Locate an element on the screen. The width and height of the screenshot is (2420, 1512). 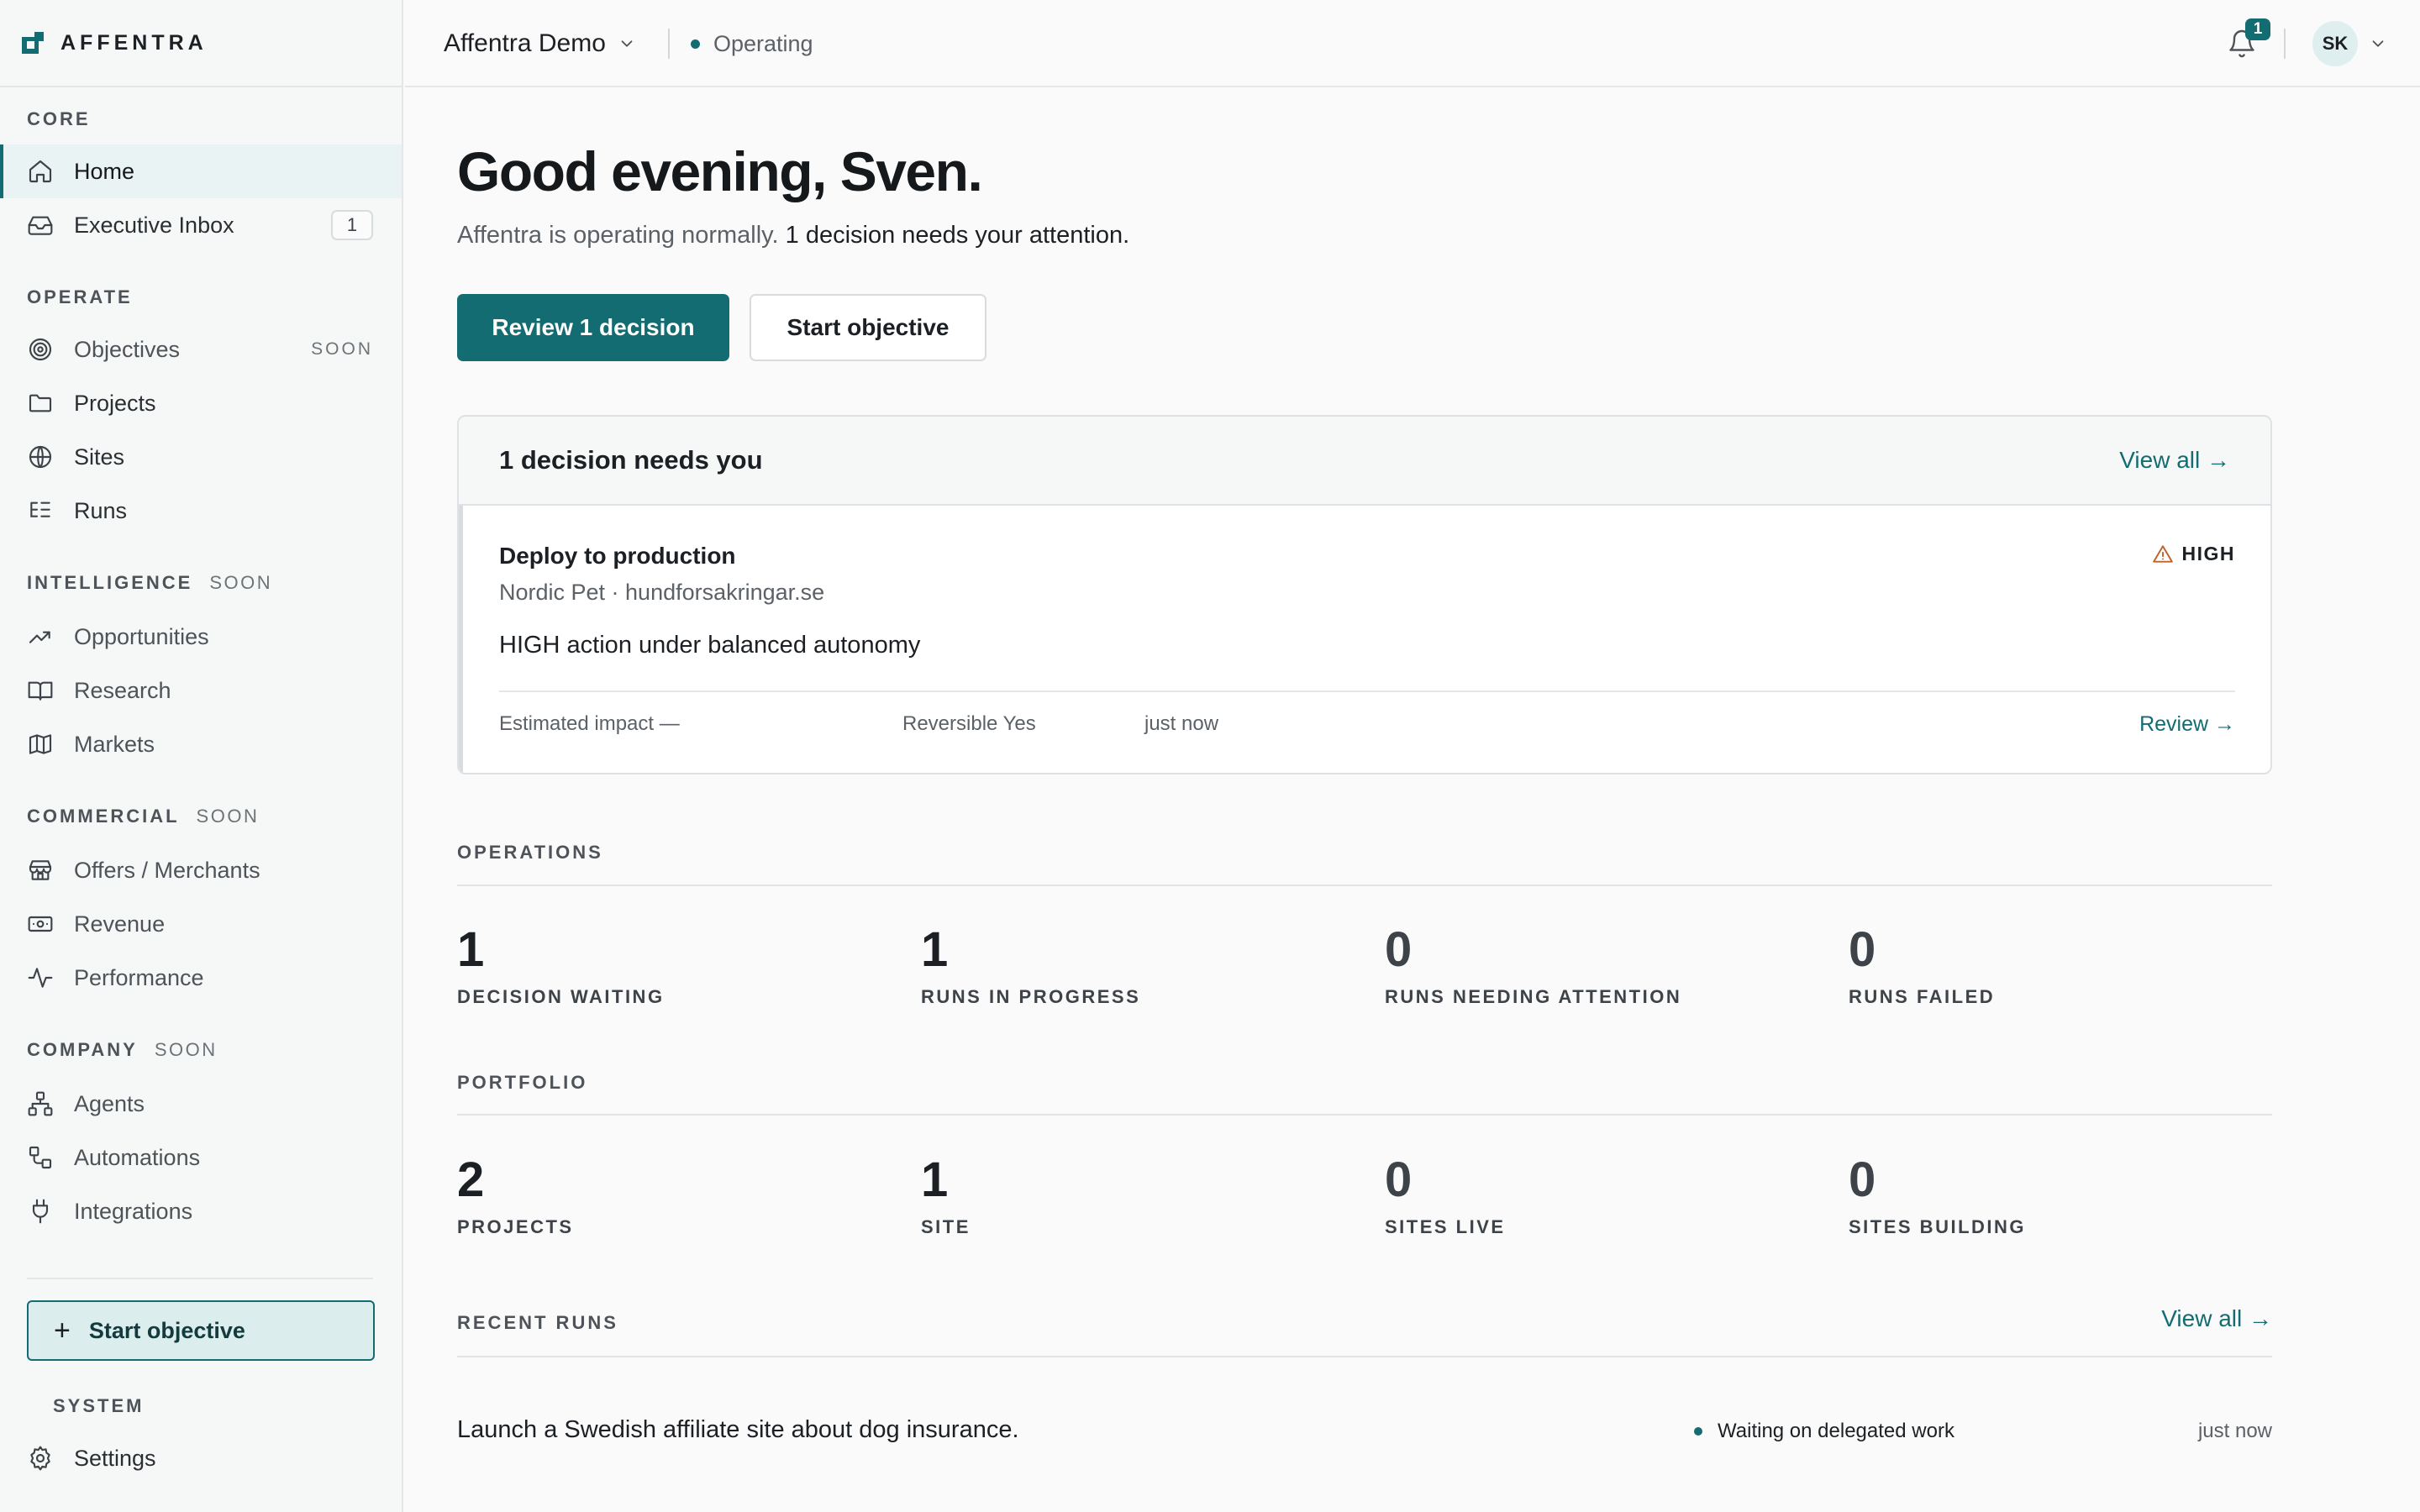
severity-badge: HIGH is located at coordinates (2194, 554).